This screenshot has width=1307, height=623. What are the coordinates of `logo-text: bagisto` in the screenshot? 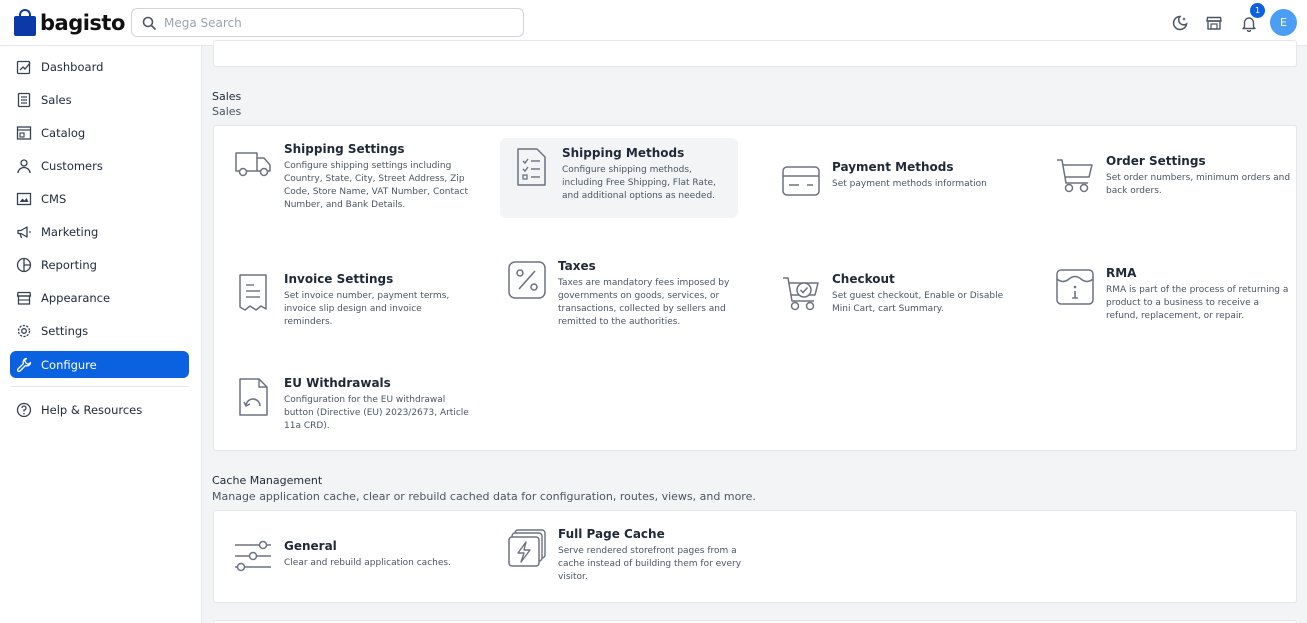 It's located at (82, 22).